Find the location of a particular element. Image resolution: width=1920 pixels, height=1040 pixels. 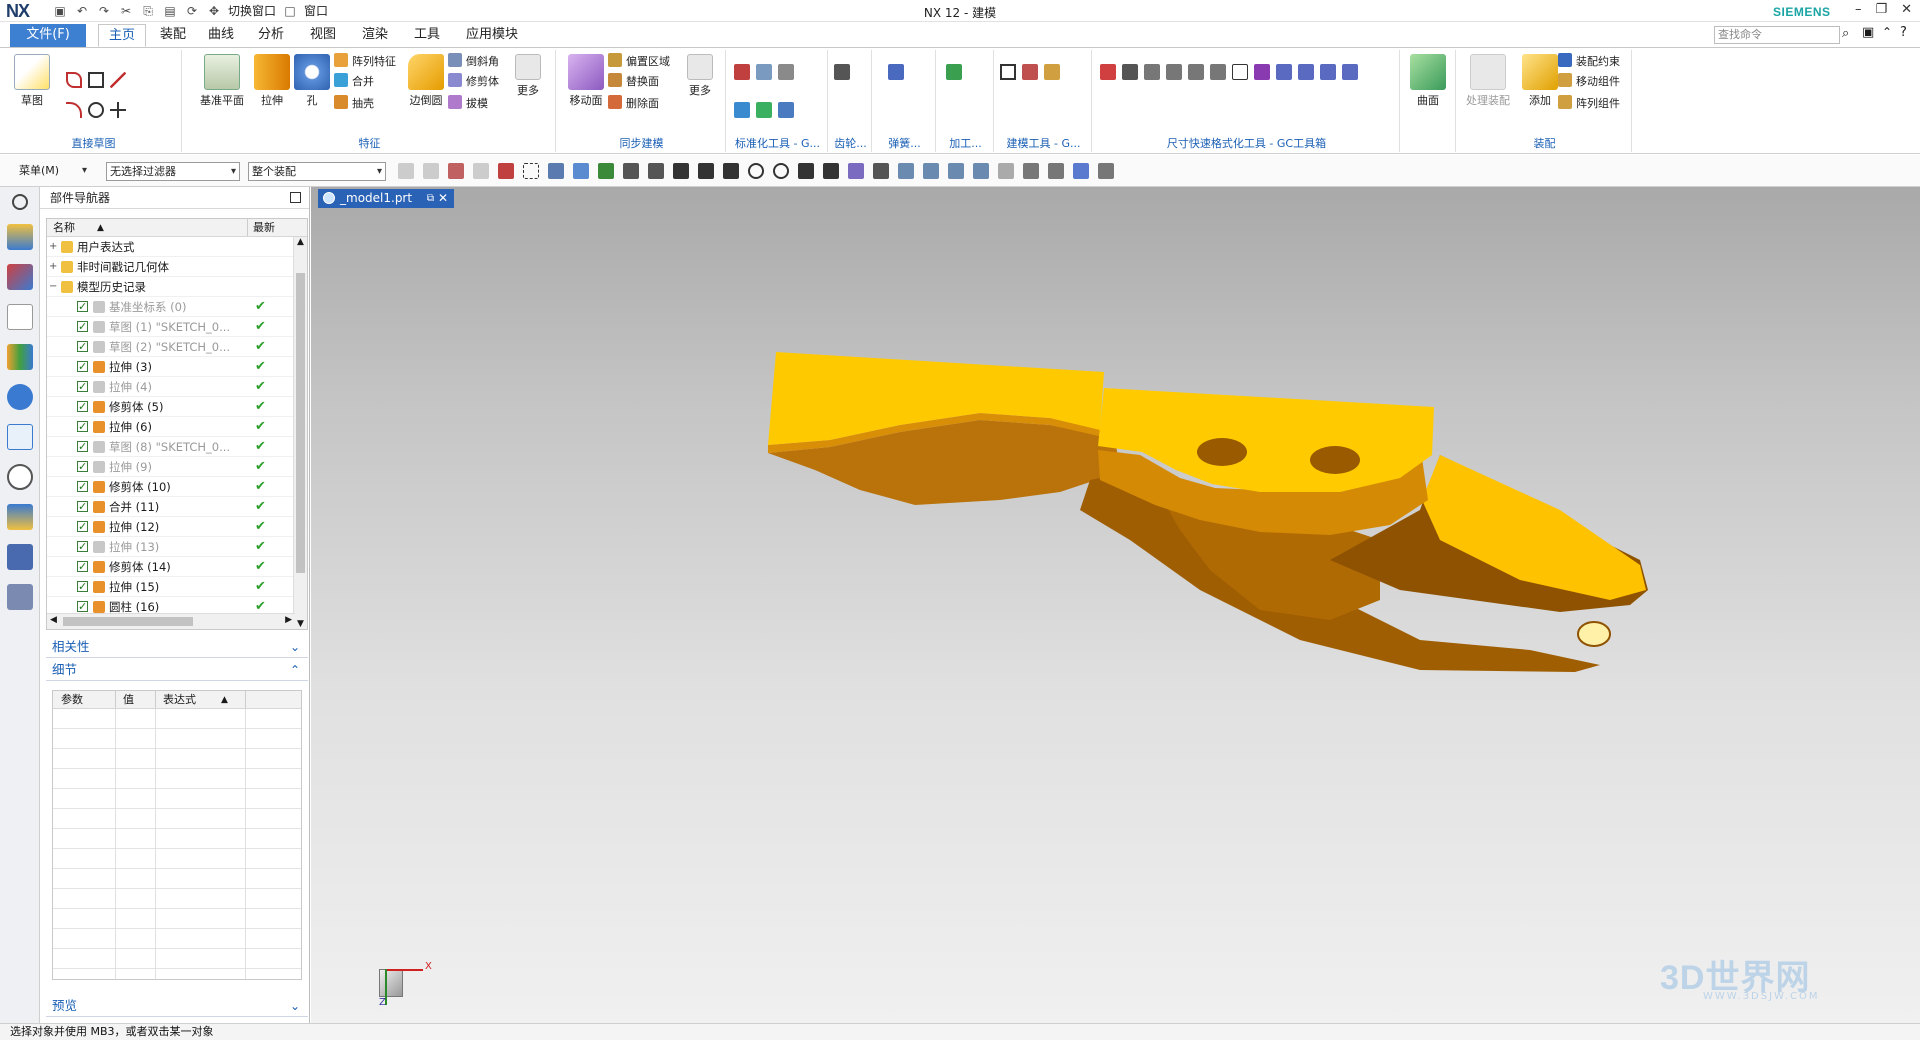

select-tool-7-icon is located at coordinates (556, 171).